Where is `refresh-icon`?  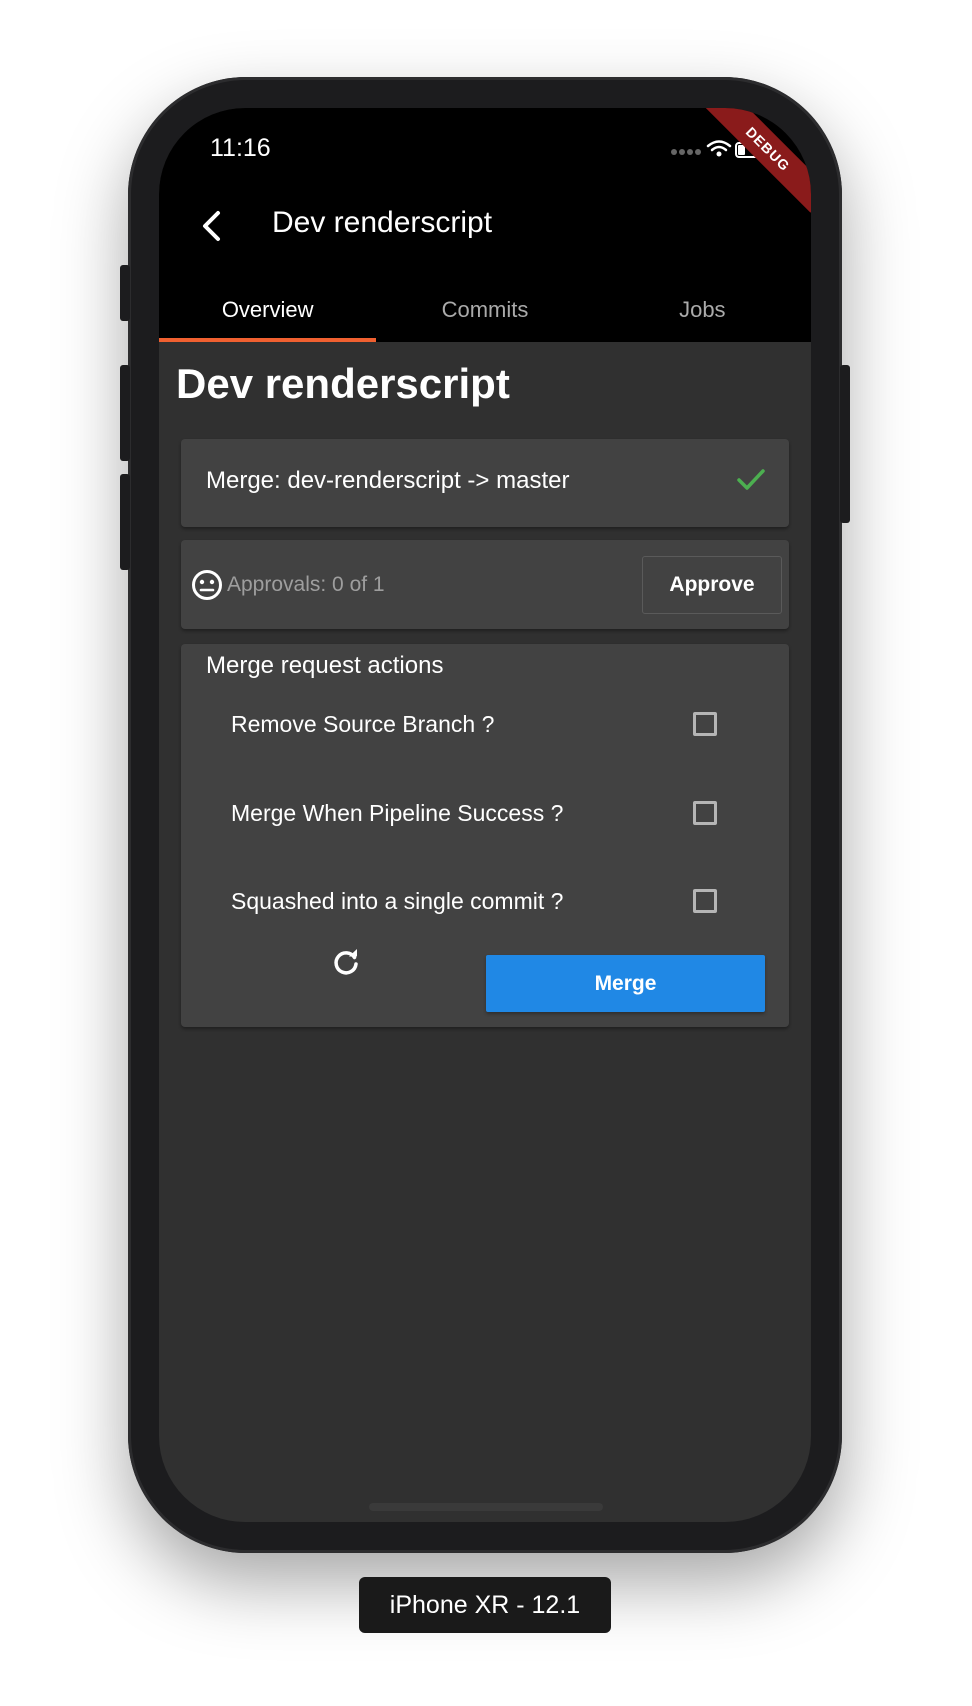 refresh-icon is located at coordinates (346, 962).